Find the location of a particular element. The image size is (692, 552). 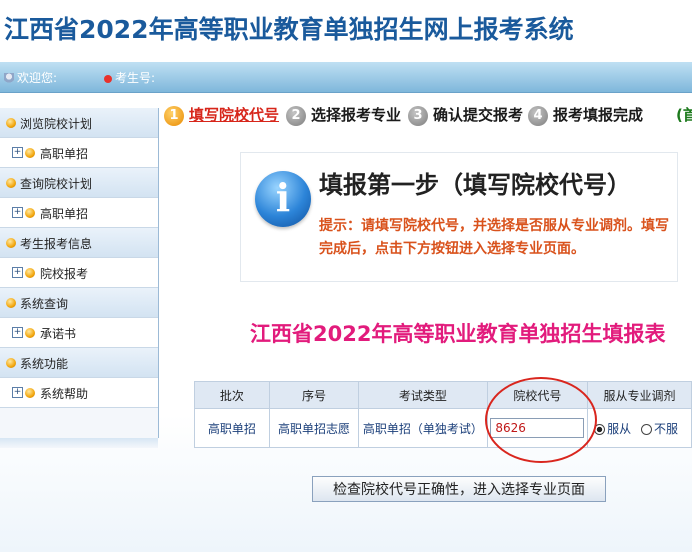

candidate-label: 考生号: is located at coordinates (135, 78).